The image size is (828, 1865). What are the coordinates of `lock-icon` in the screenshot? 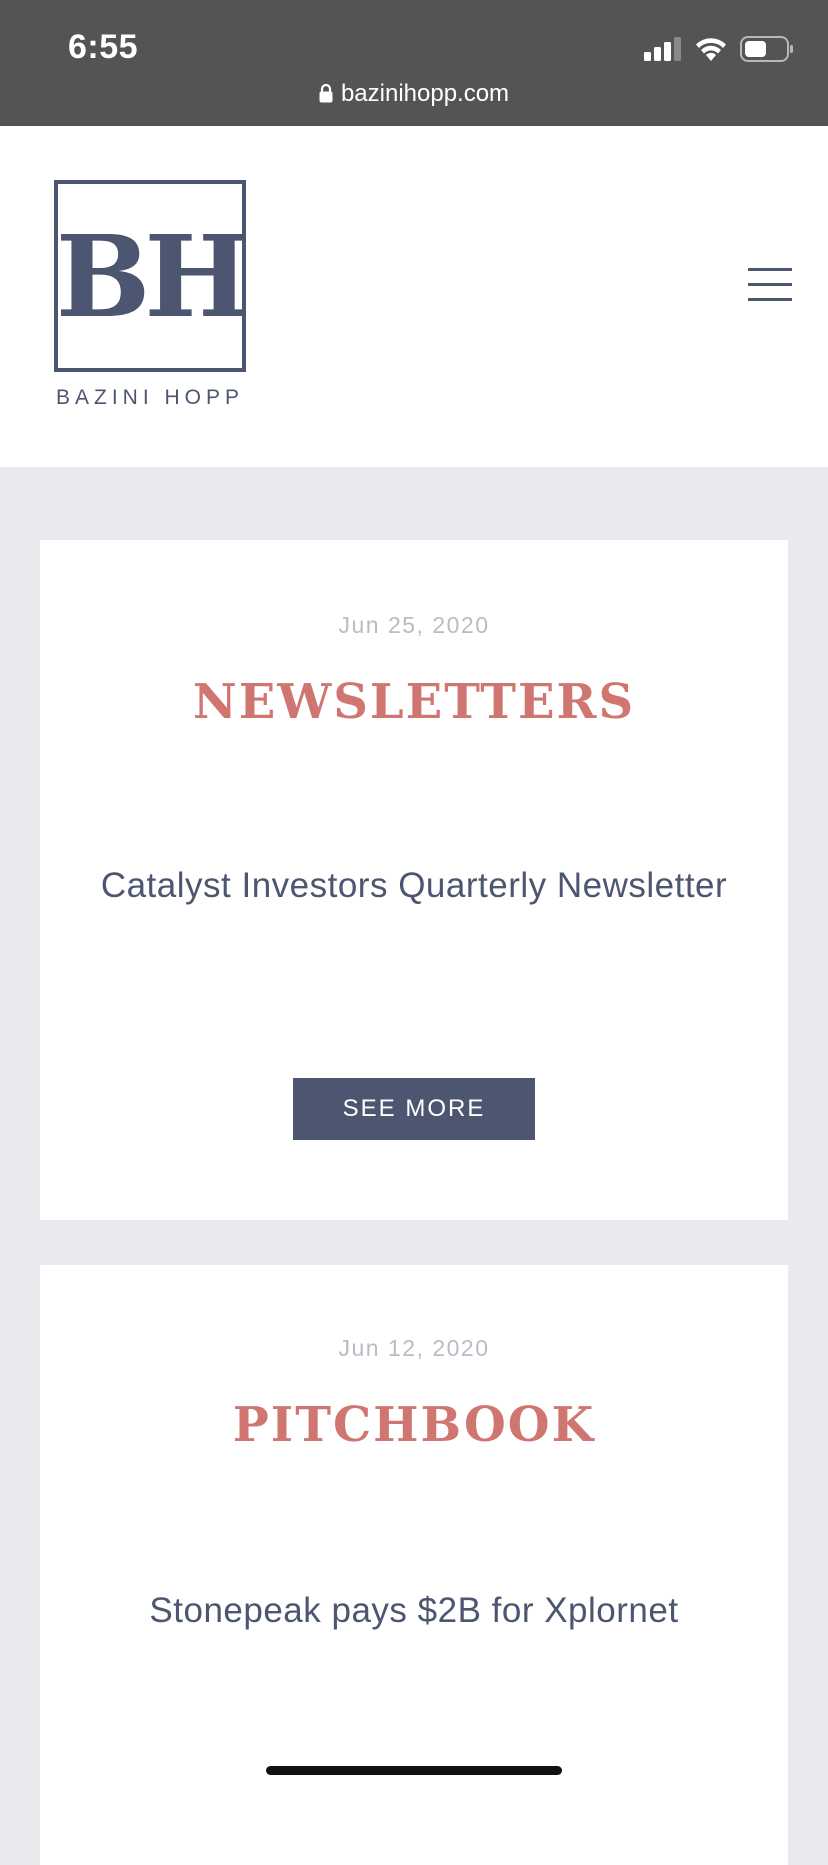 It's located at (326, 93).